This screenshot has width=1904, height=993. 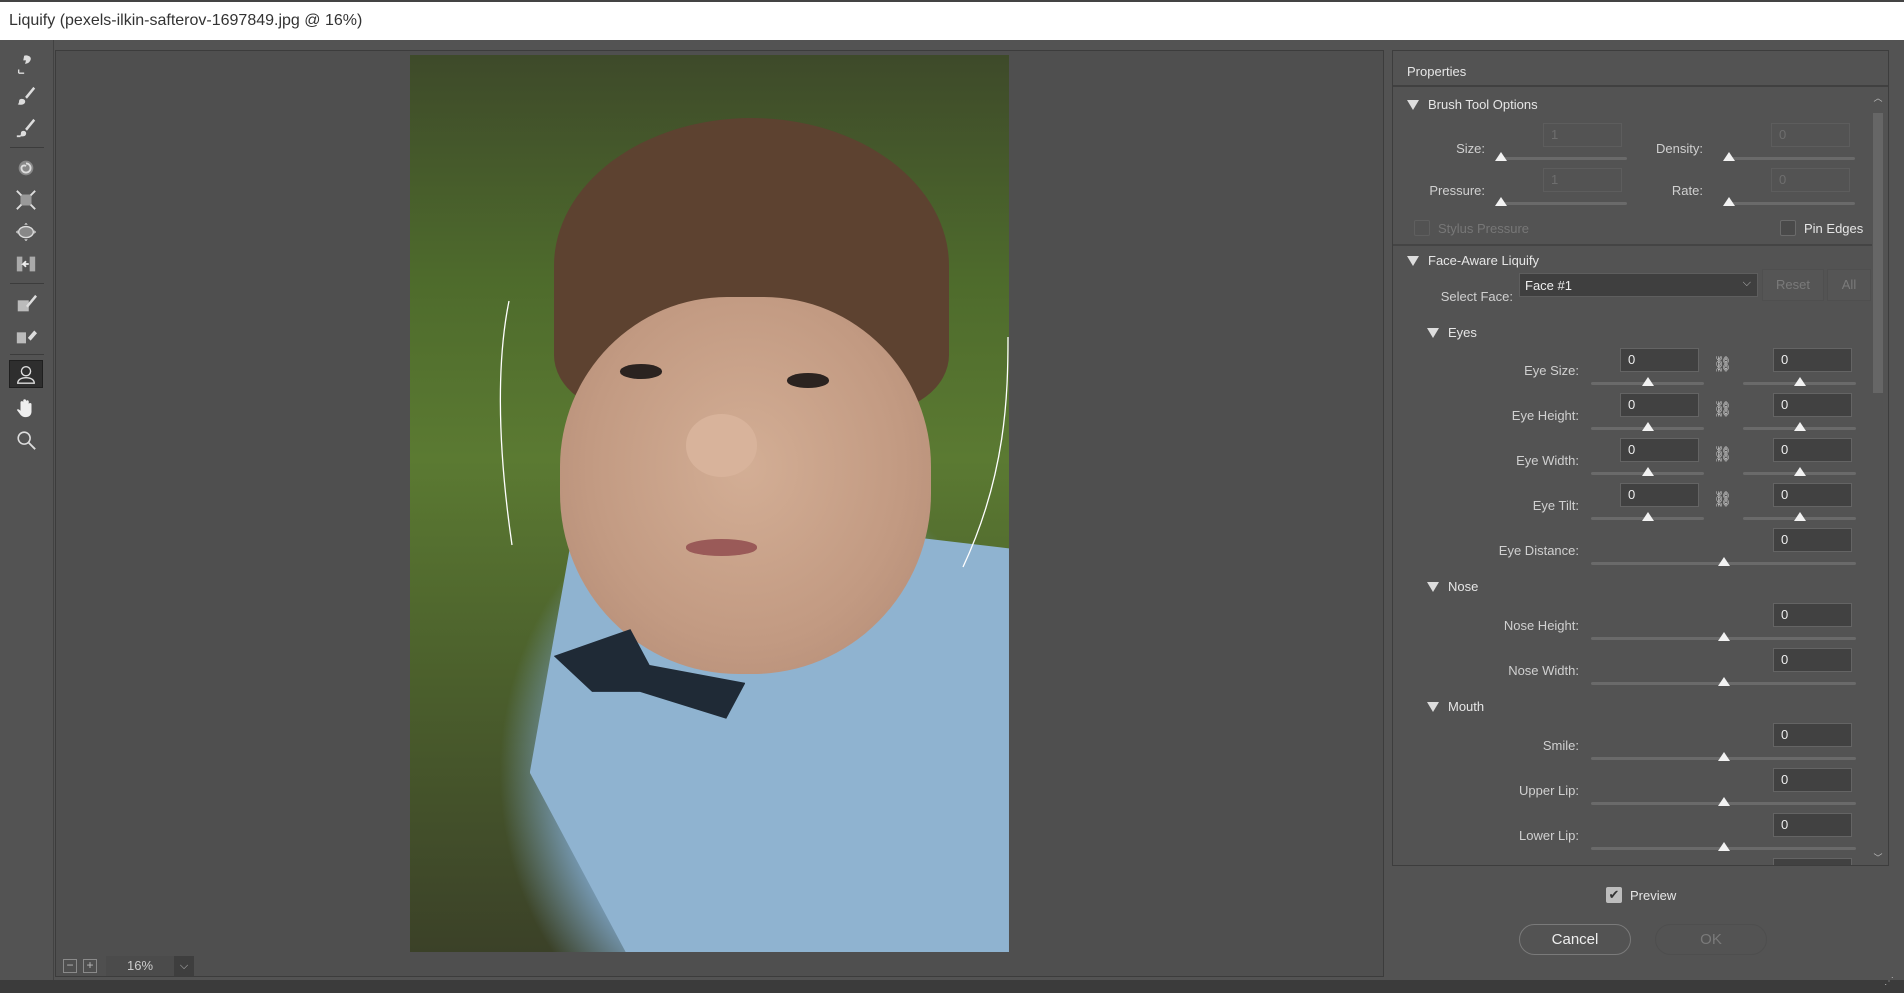 What do you see at coordinates (1457, 190) in the screenshot?
I see `pressure-label: Pressure:` at bounding box center [1457, 190].